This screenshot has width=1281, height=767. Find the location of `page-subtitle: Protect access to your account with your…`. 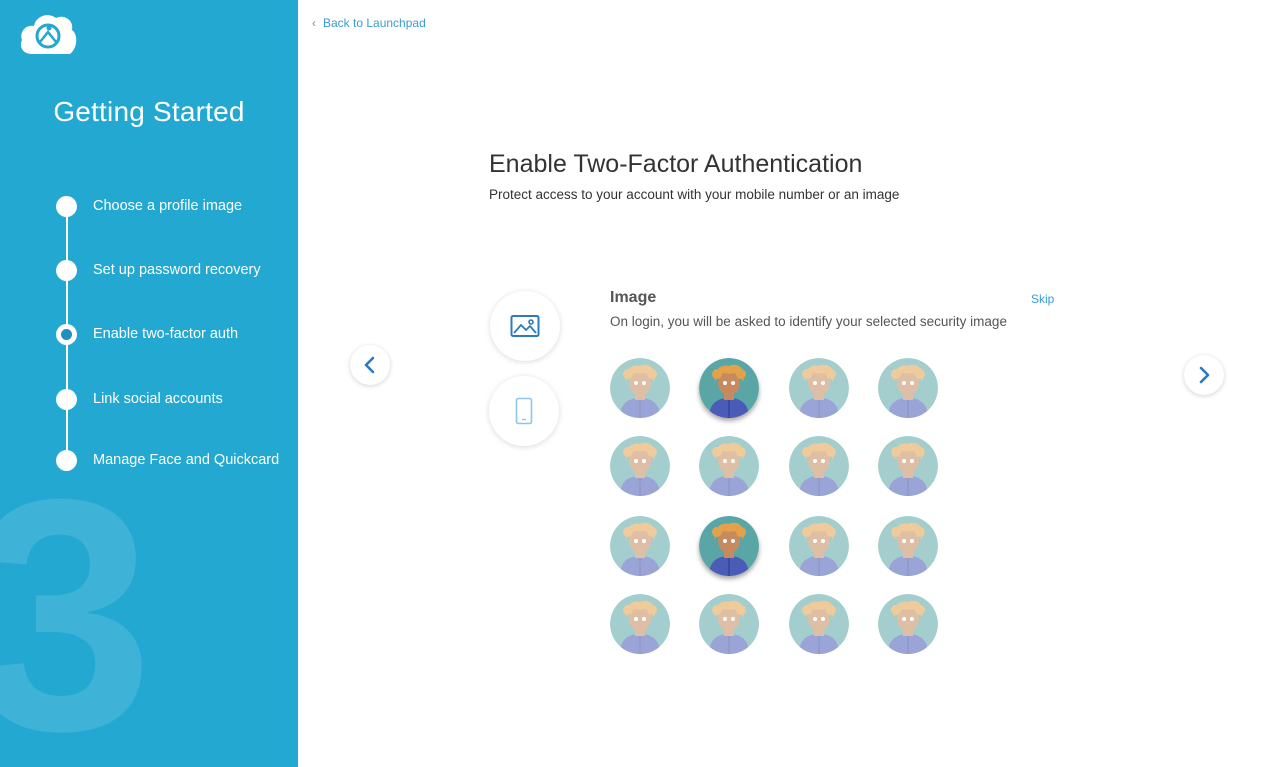

page-subtitle: Protect access to your account with your… is located at coordinates (694, 194).